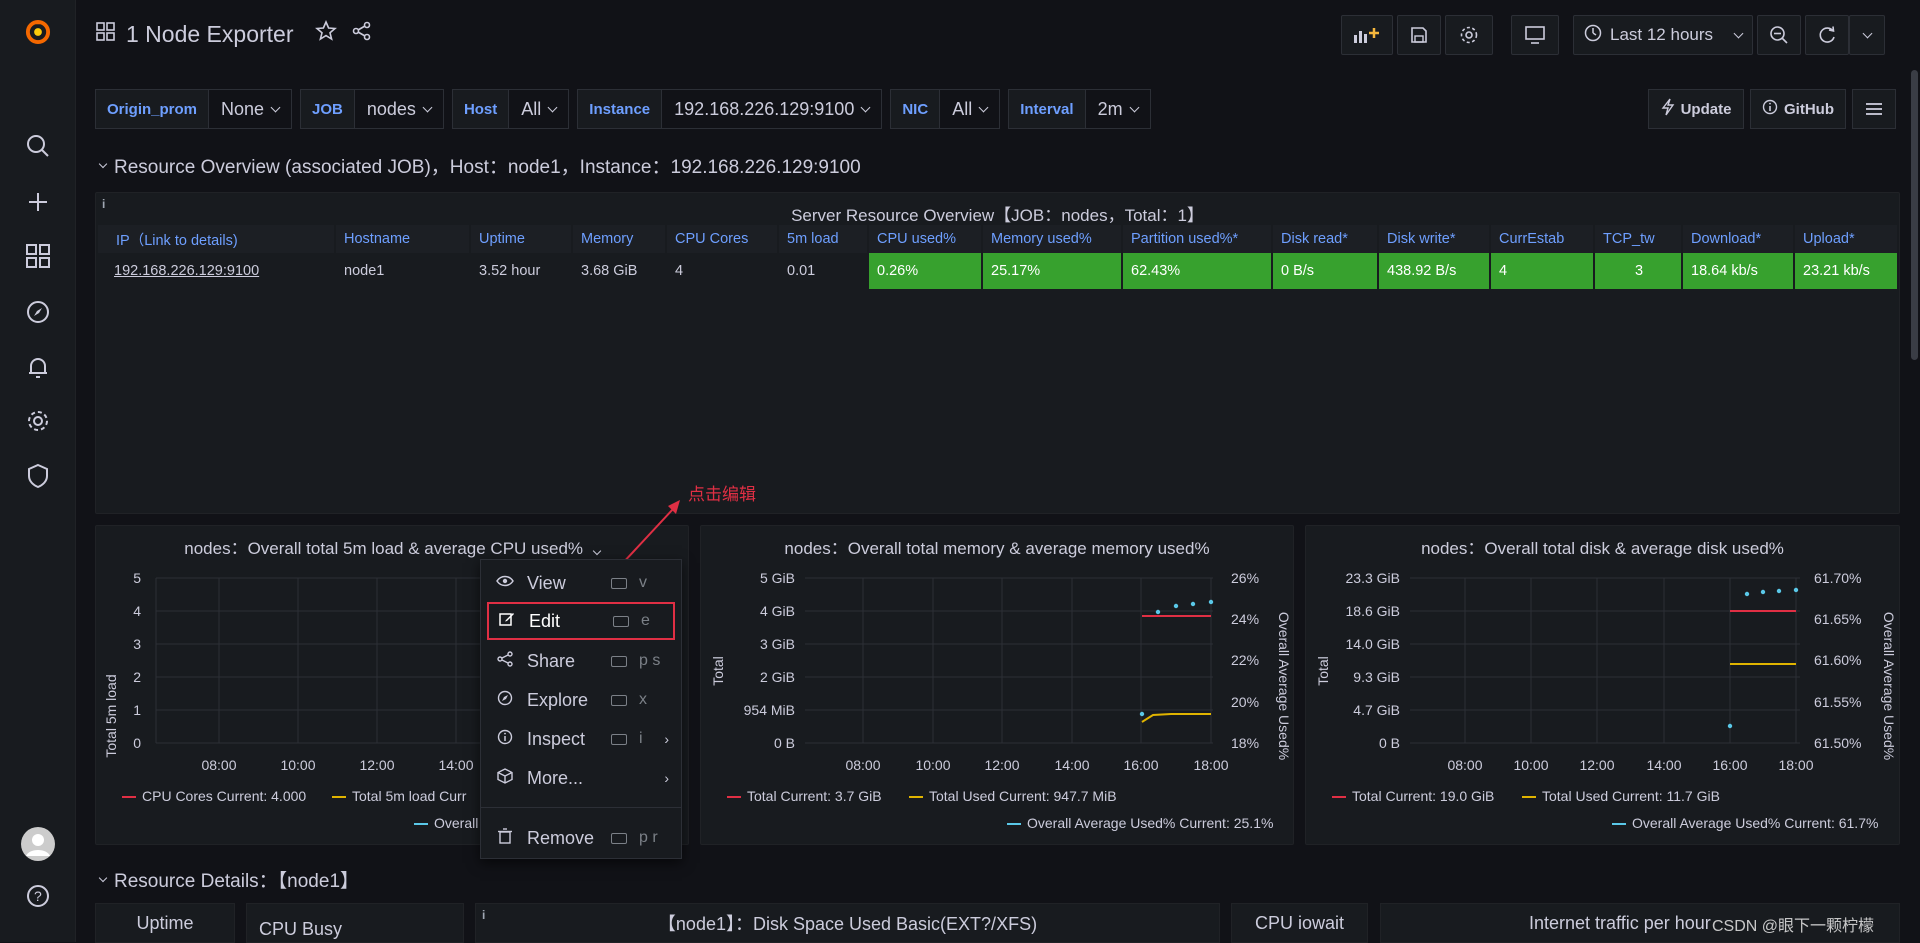 The height and width of the screenshot is (943, 1920). What do you see at coordinates (1469, 35) in the screenshot?
I see `dashboard-settings-button` at bounding box center [1469, 35].